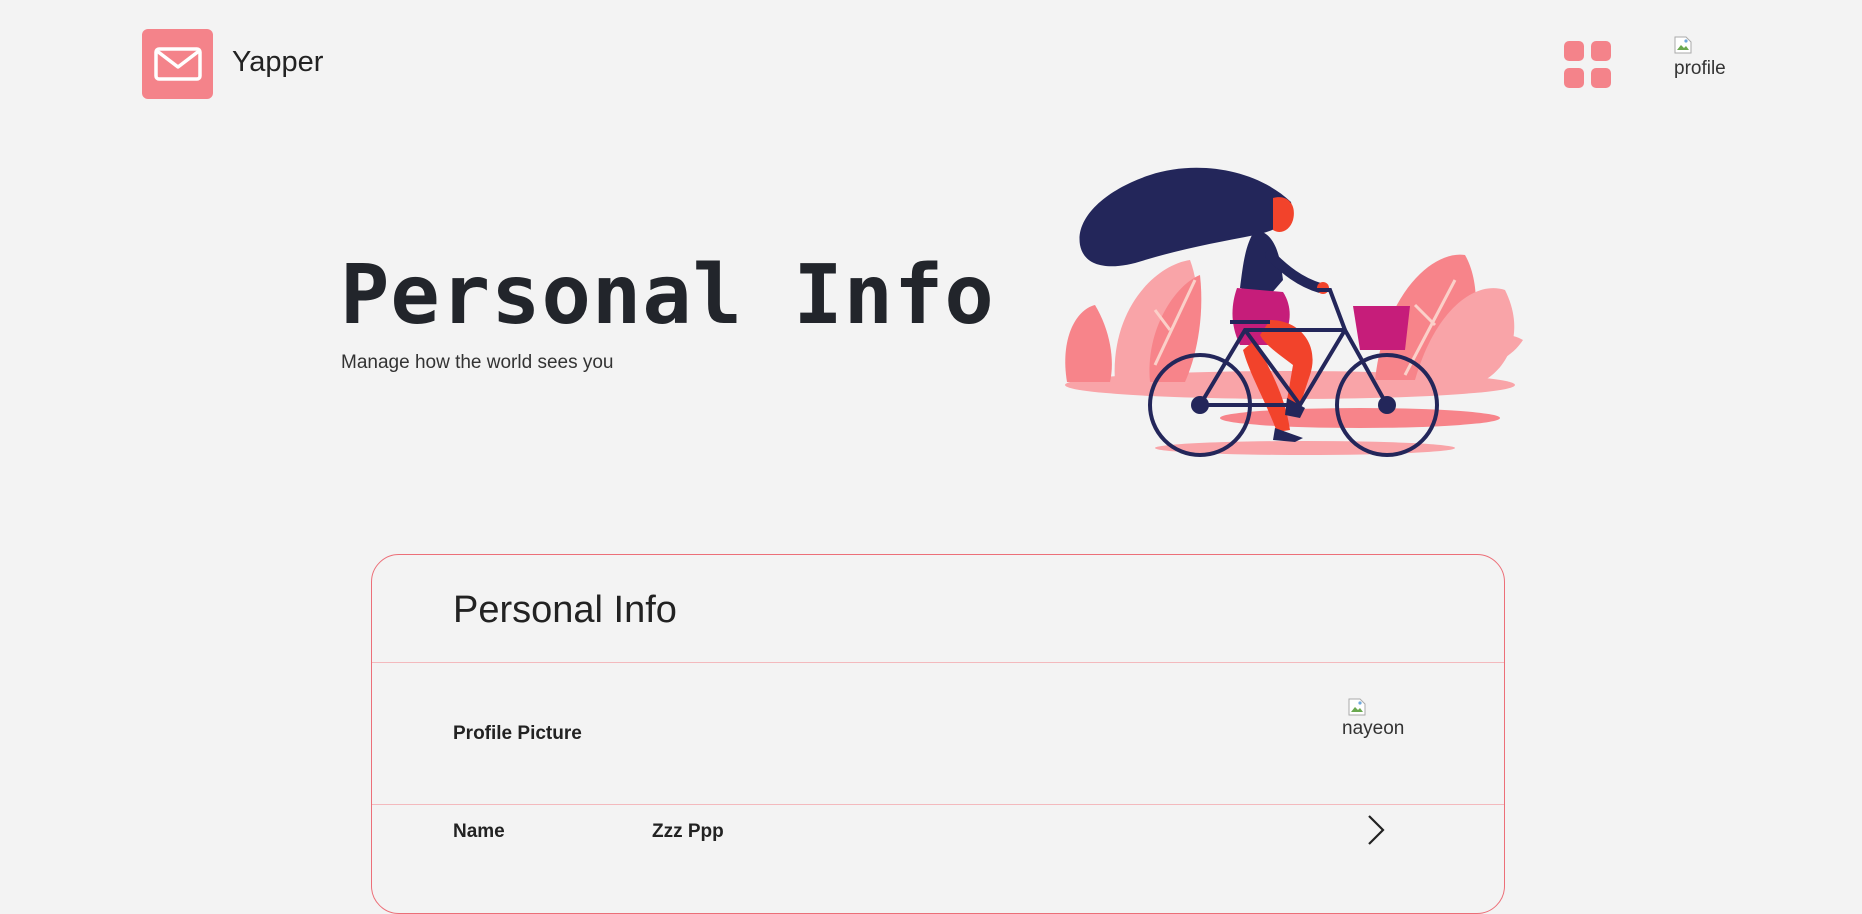 The width and height of the screenshot is (1862, 914). I want to click on hero-subtitle: Manage how the world sees you, so click(477, 362).